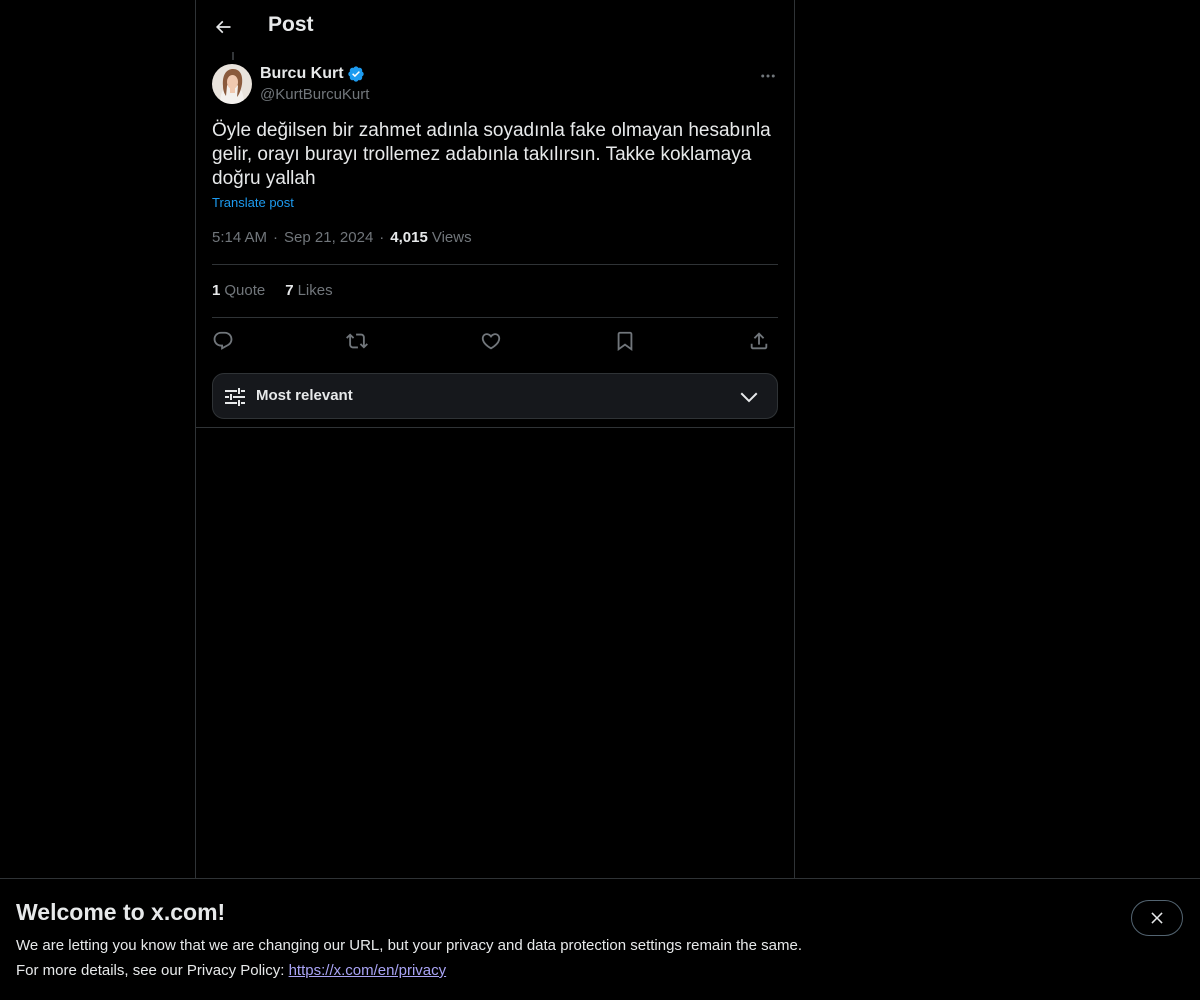  I want to click on bookmark-button, so click(625, 341).